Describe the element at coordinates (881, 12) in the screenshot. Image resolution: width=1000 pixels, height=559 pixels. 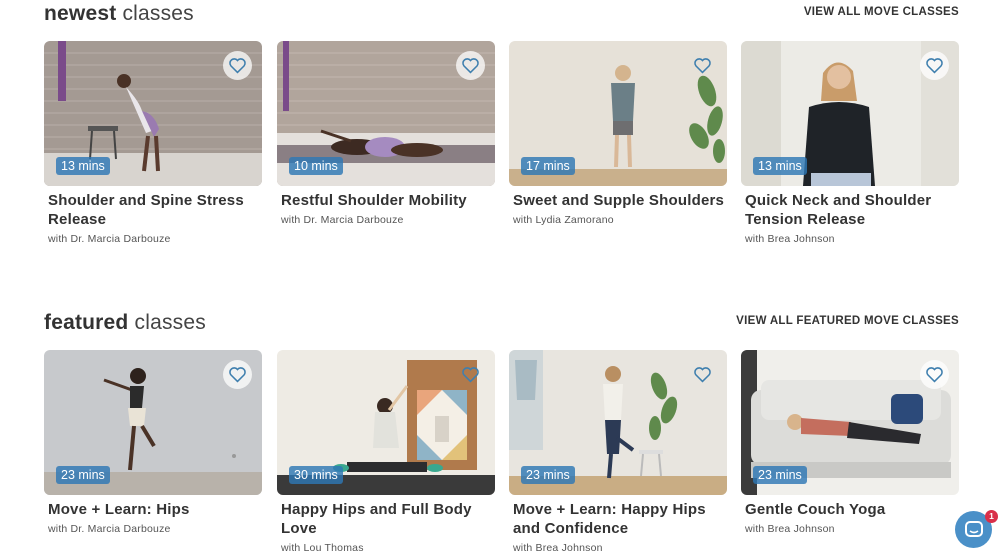
I see `view-all-move-classes-link: VIEW ALL MOVE CLASSES` at that location.